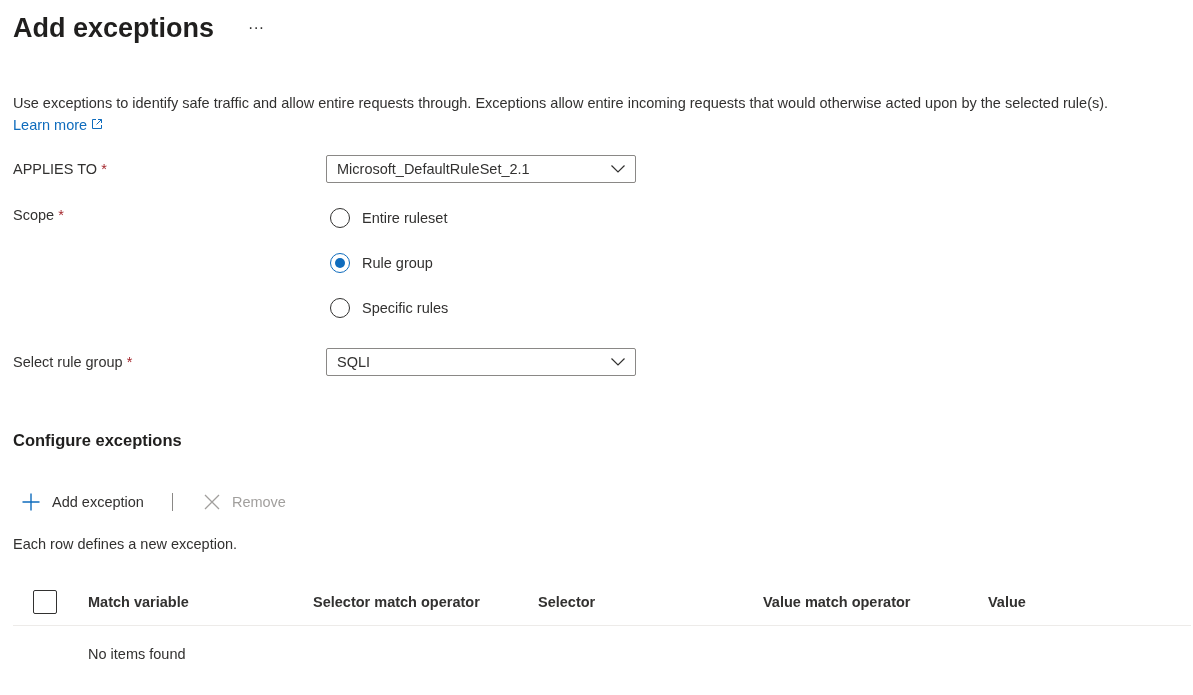 This screenshot has height=695, width=1193. Describe the element at coordinates (78, 502) in the screenshot. I see `add-exception-button: Add exception` at that location.